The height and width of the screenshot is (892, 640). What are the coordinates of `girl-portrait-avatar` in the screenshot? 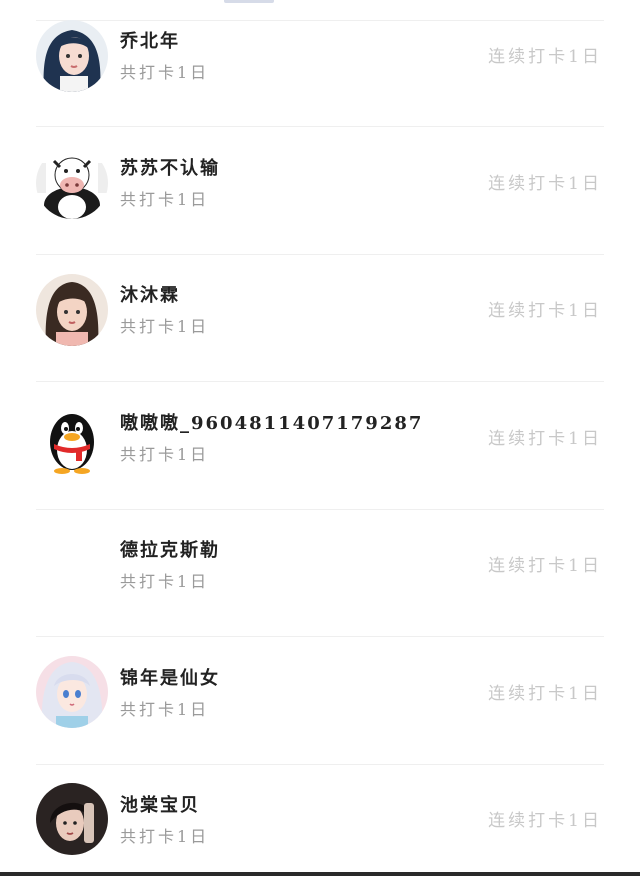 It's located at (72, 310).